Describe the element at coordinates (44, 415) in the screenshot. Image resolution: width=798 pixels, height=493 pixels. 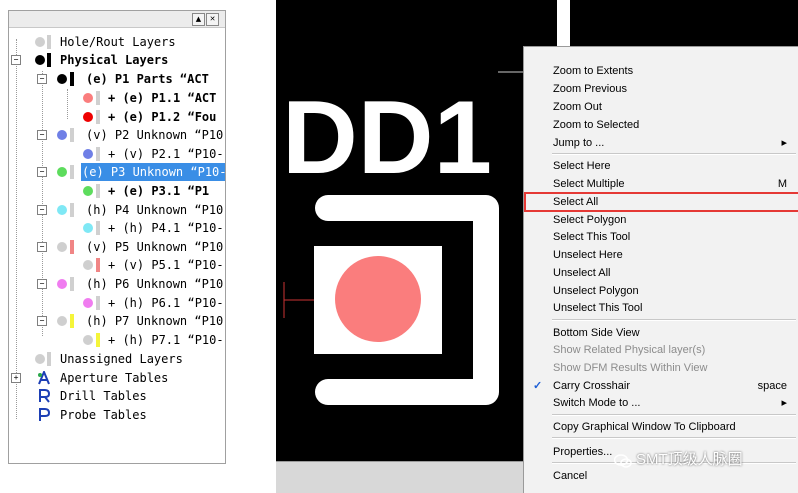
I see `probe-table-icon` at that location.